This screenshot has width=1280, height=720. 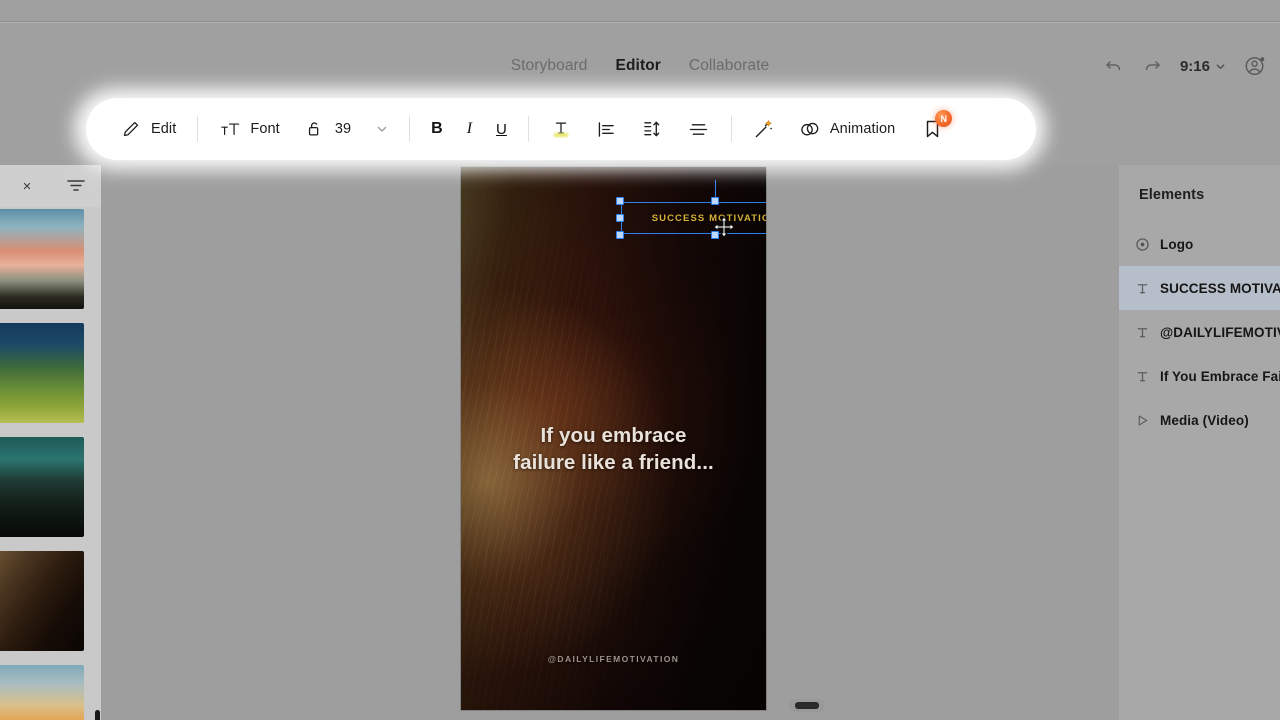 I want to click on underline-button: U, so click(x=501, y=129).